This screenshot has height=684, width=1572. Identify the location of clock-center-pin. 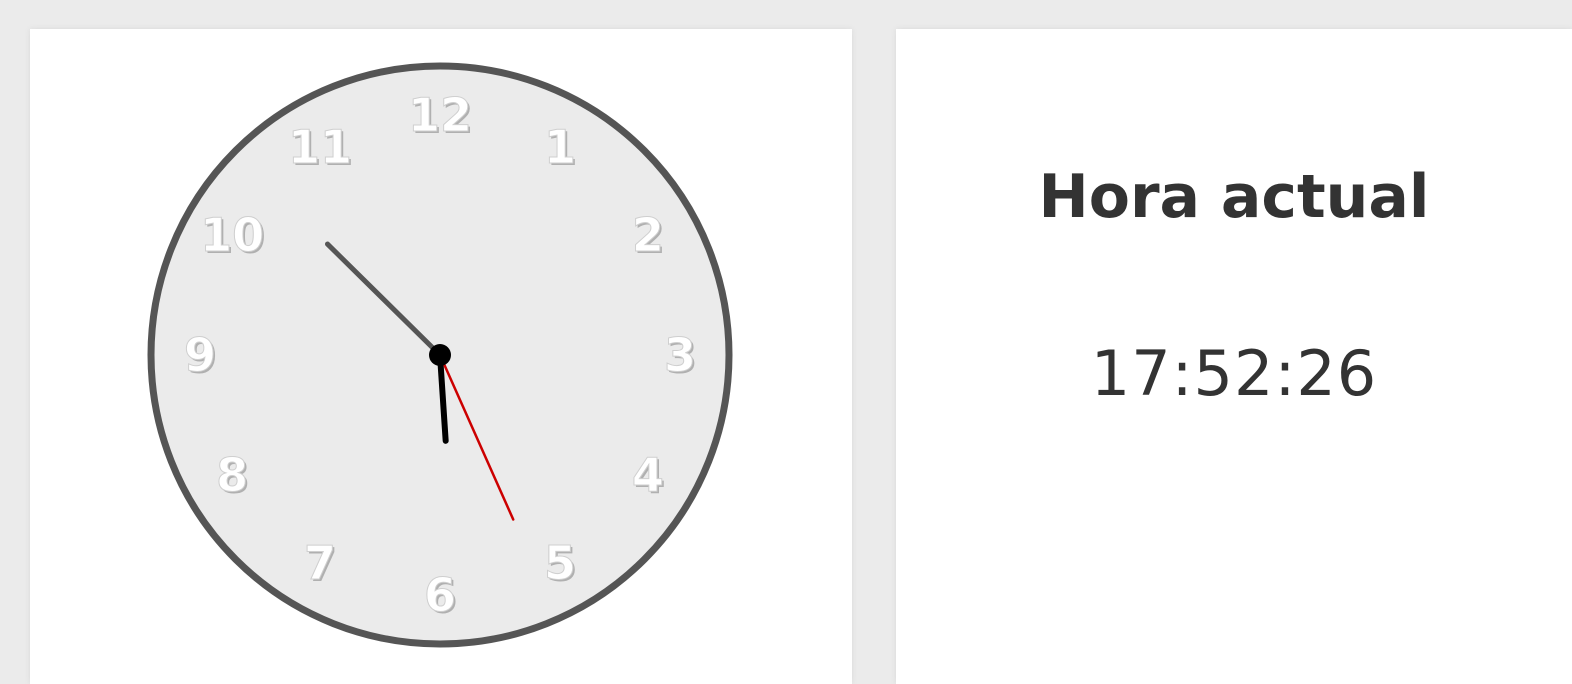
(440, 355).